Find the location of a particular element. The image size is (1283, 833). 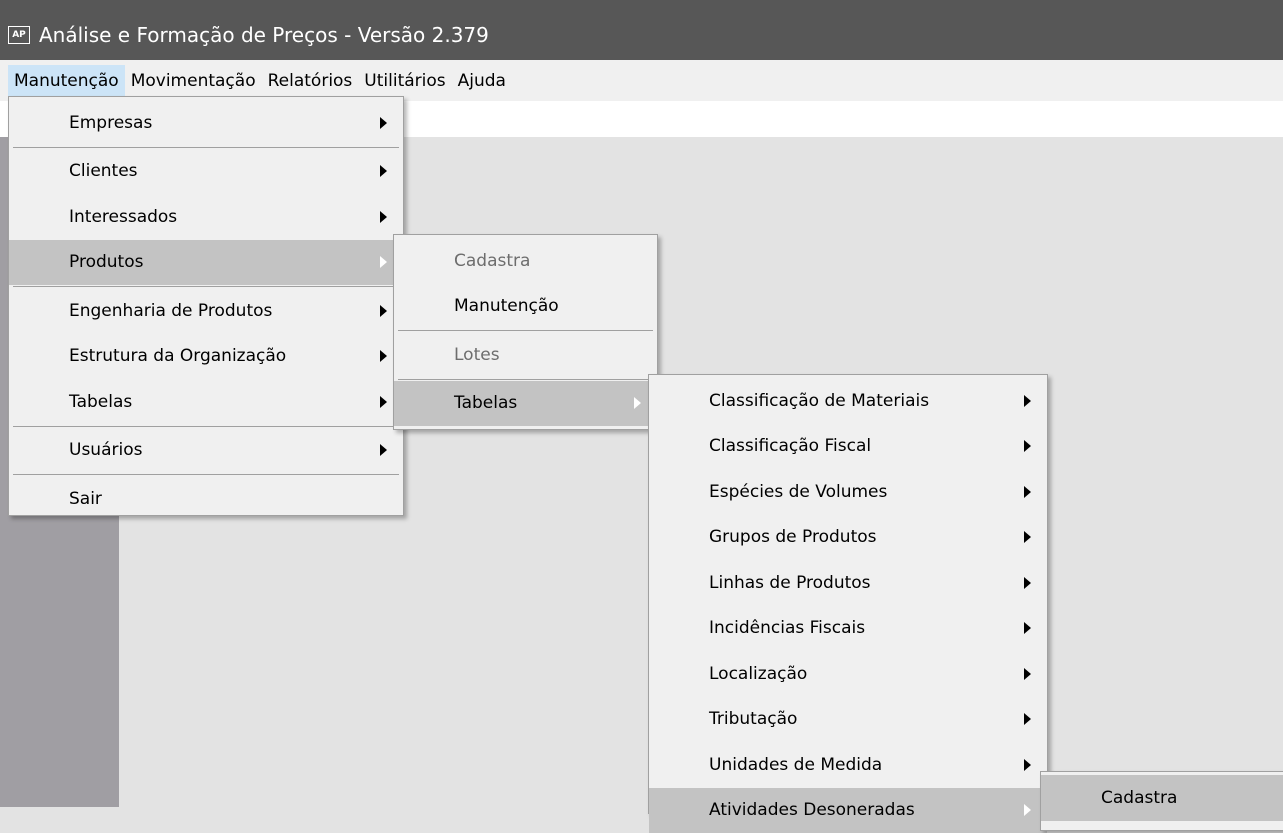

menu-item-atividades-desoneradas: Atividades Desoneradas is located at coordinates (848, 810).